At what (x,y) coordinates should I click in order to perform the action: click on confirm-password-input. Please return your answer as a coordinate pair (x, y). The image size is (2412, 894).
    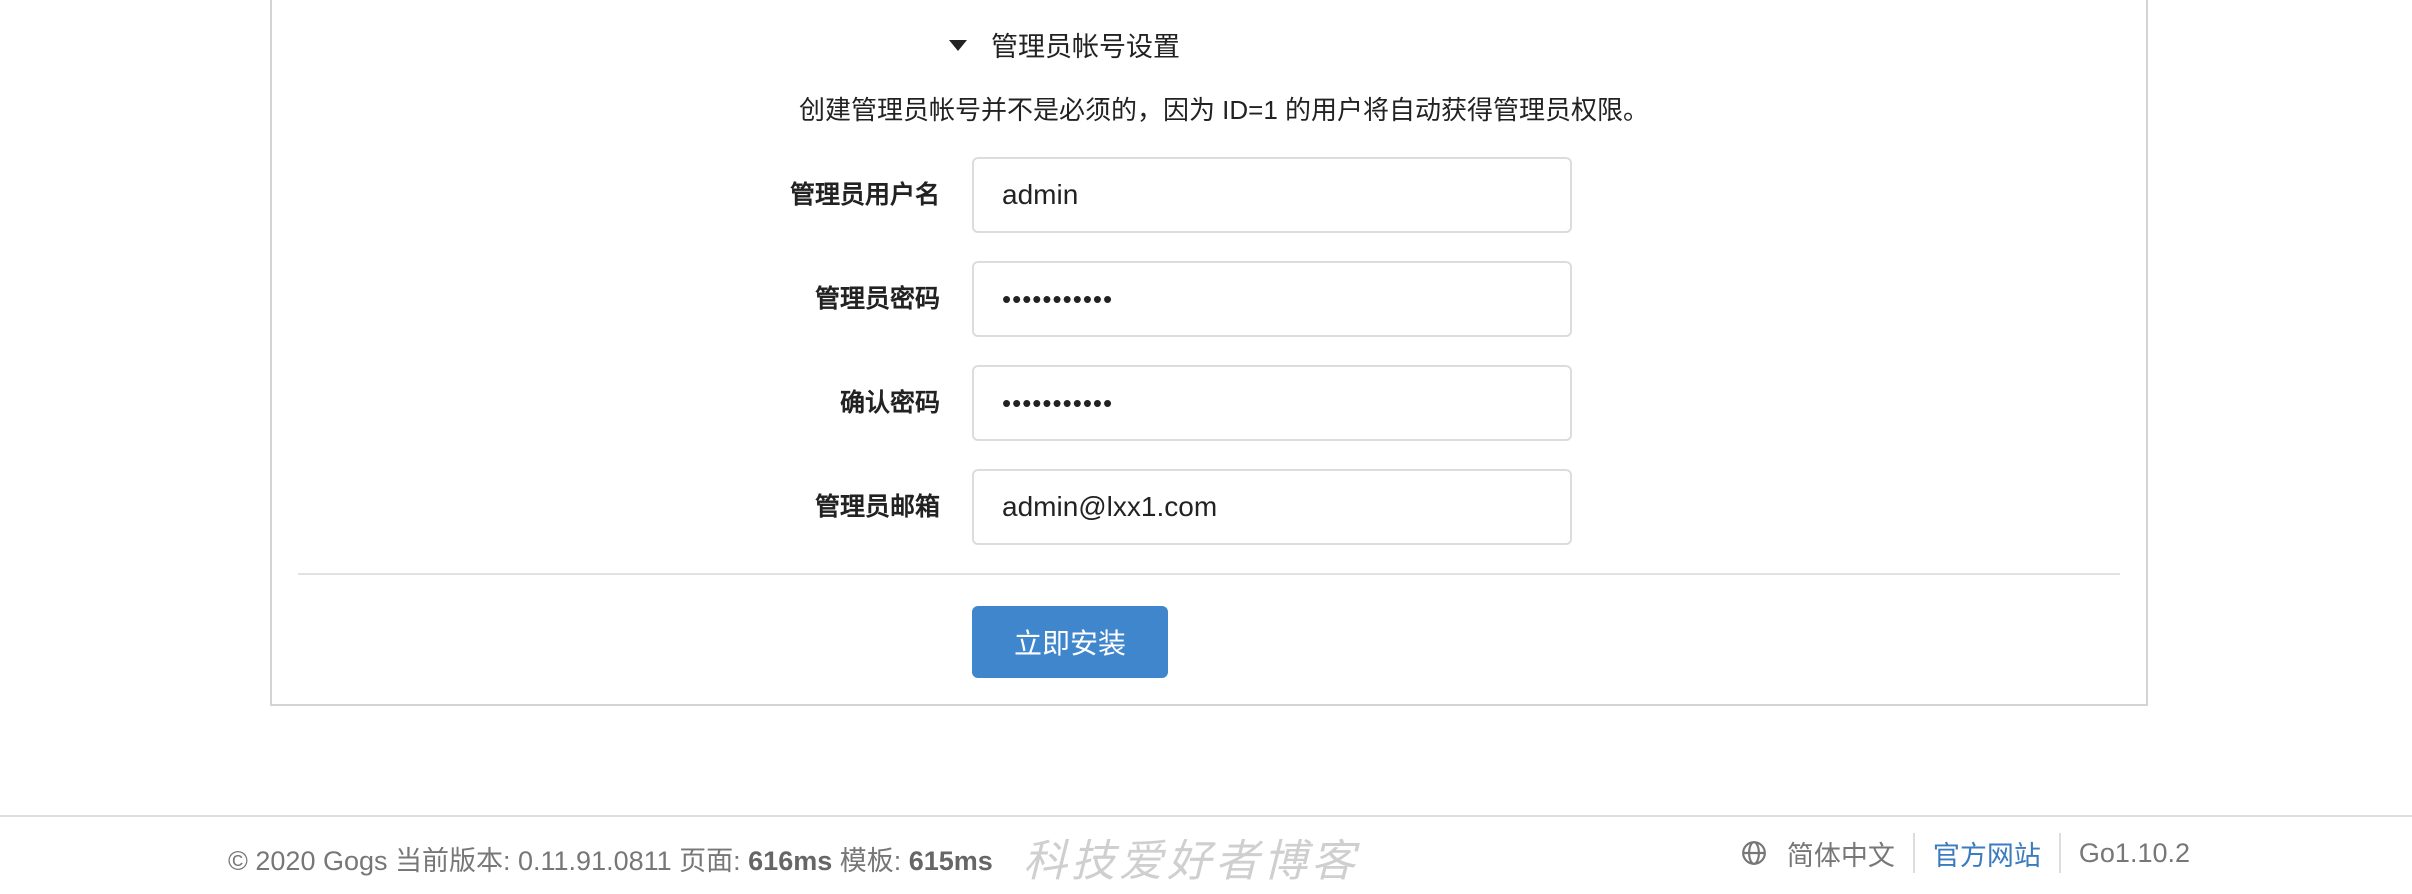
    Looking at the image, I should click on (1272, 403).